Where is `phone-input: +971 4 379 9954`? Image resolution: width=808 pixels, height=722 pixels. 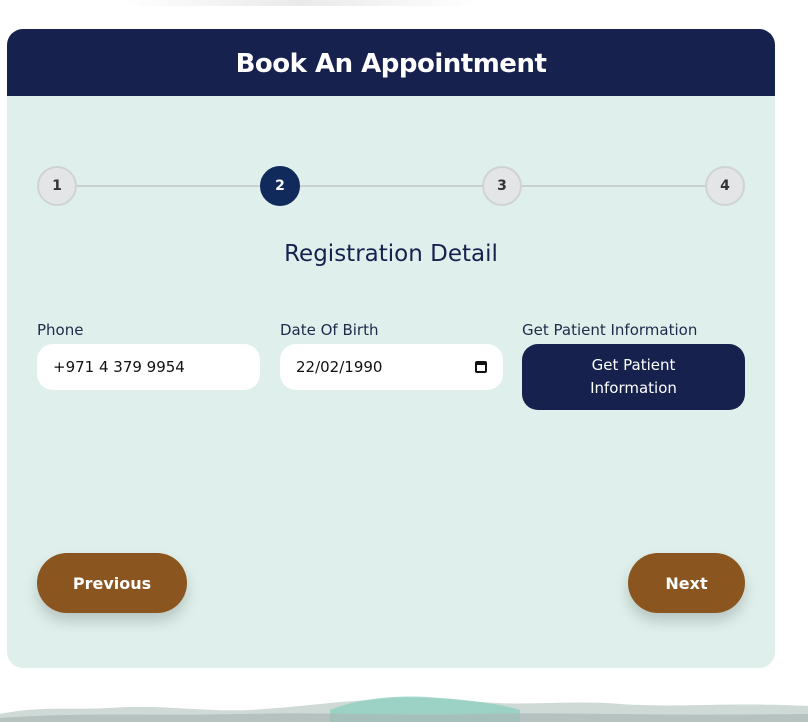 phone-input: +971 4 379 9954 is located at coordinates (148, 367).